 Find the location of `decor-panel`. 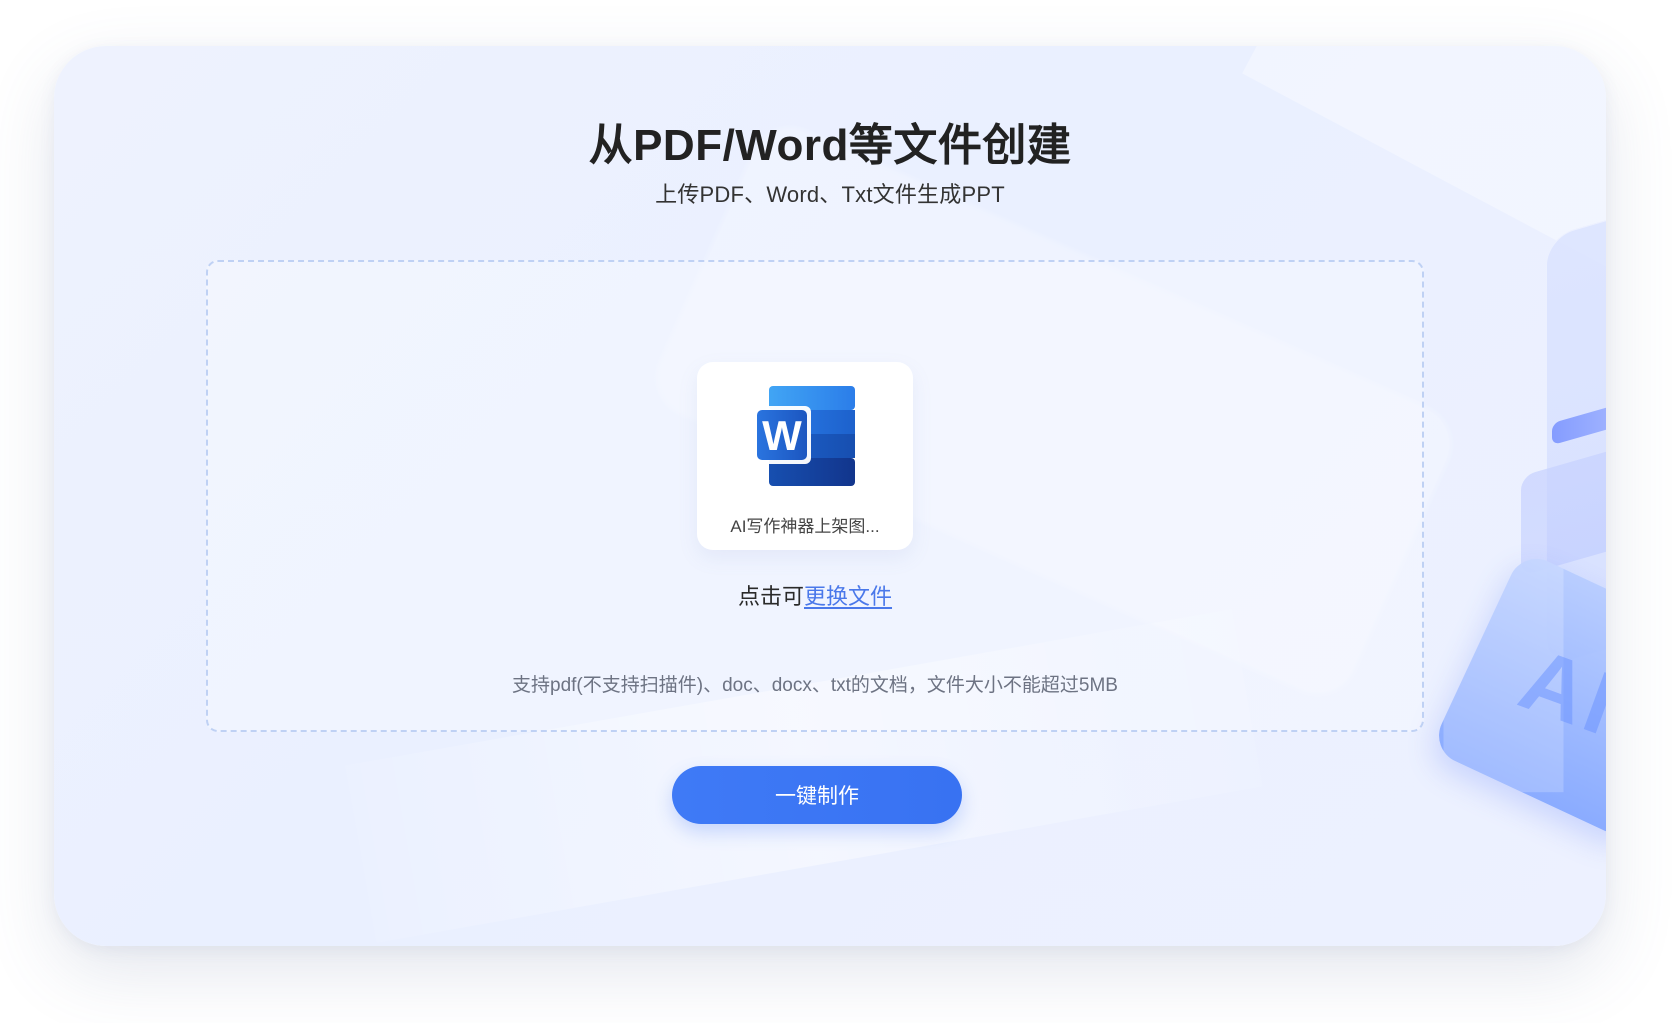

decor-panel is located at coordinates (1576, 431).